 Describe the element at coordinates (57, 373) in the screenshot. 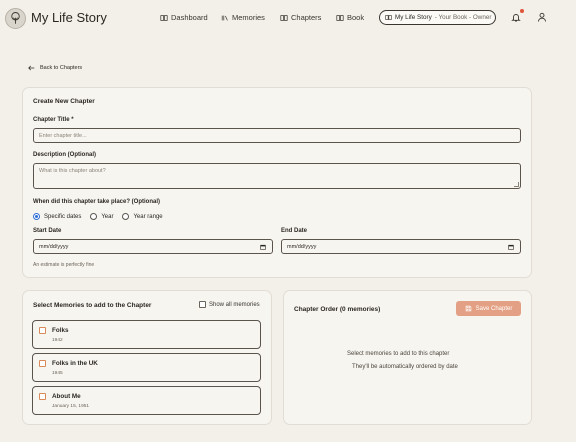

I see `memory-date: 1945` at that location.